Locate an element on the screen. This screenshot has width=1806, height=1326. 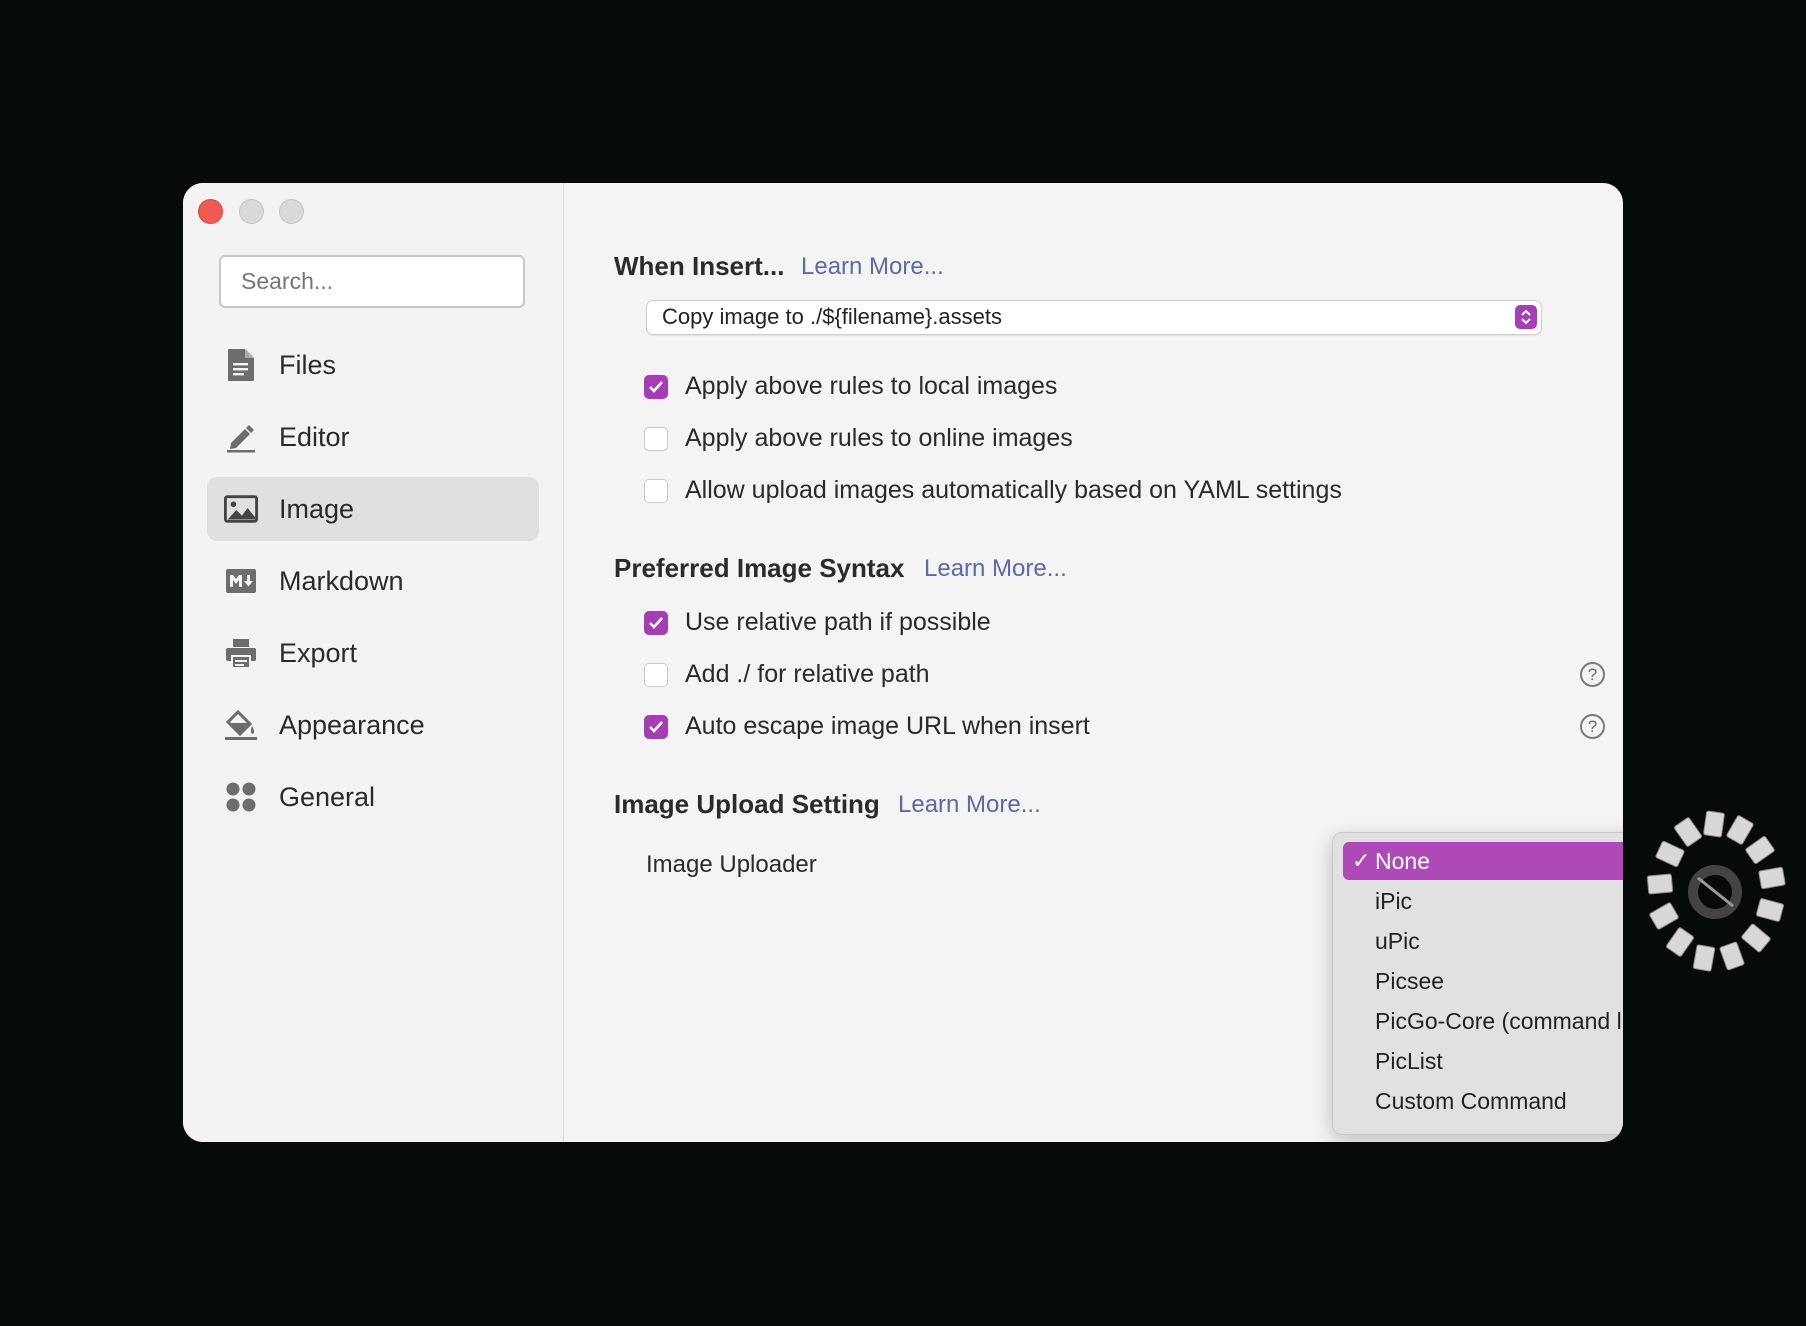
printer-icon is located at coordinates (241, 653).